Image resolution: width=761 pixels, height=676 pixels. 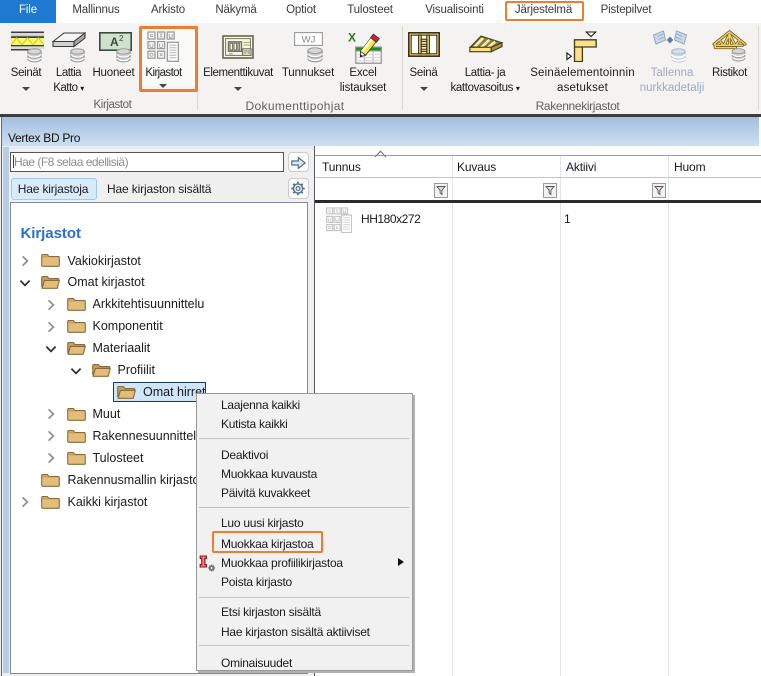 What do you see at coordinates (121, 38) in the screenshot?
I see `svg-text: 2` at bounding box center [121, 38].